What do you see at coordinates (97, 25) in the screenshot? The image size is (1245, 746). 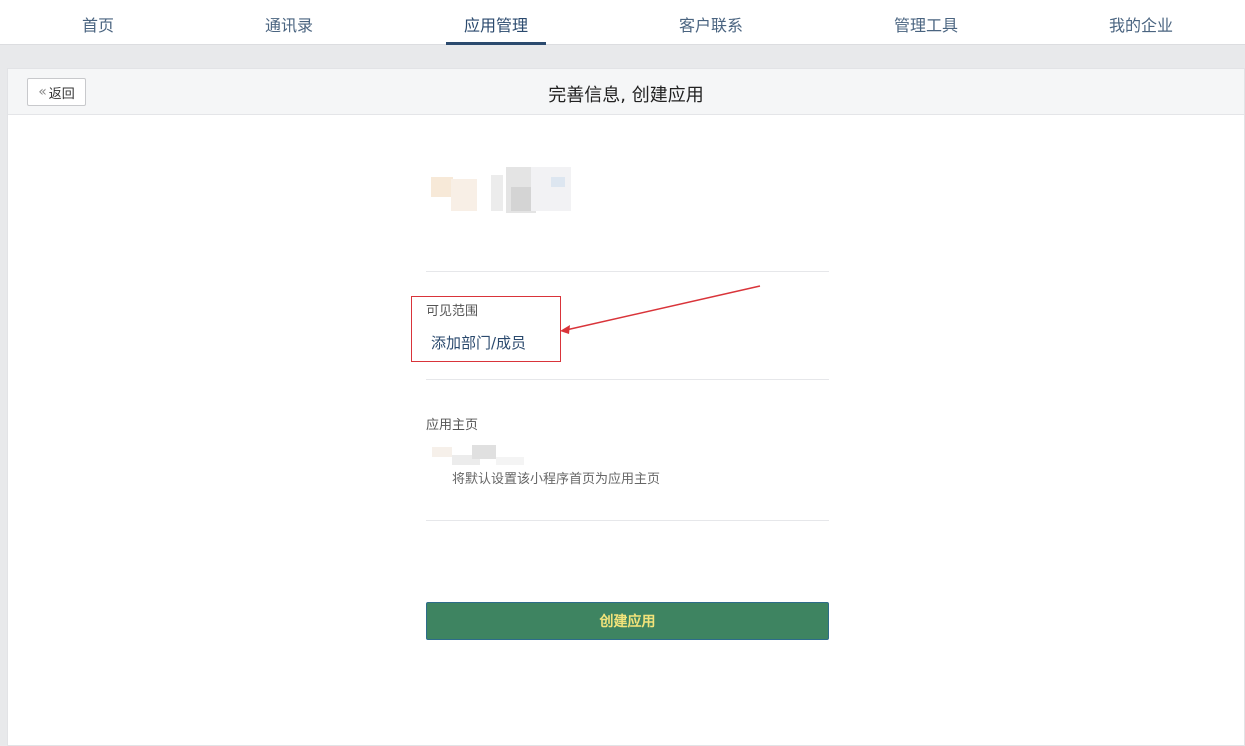 I see `nav-item-label: 首页` at bounding box center [97, 25].